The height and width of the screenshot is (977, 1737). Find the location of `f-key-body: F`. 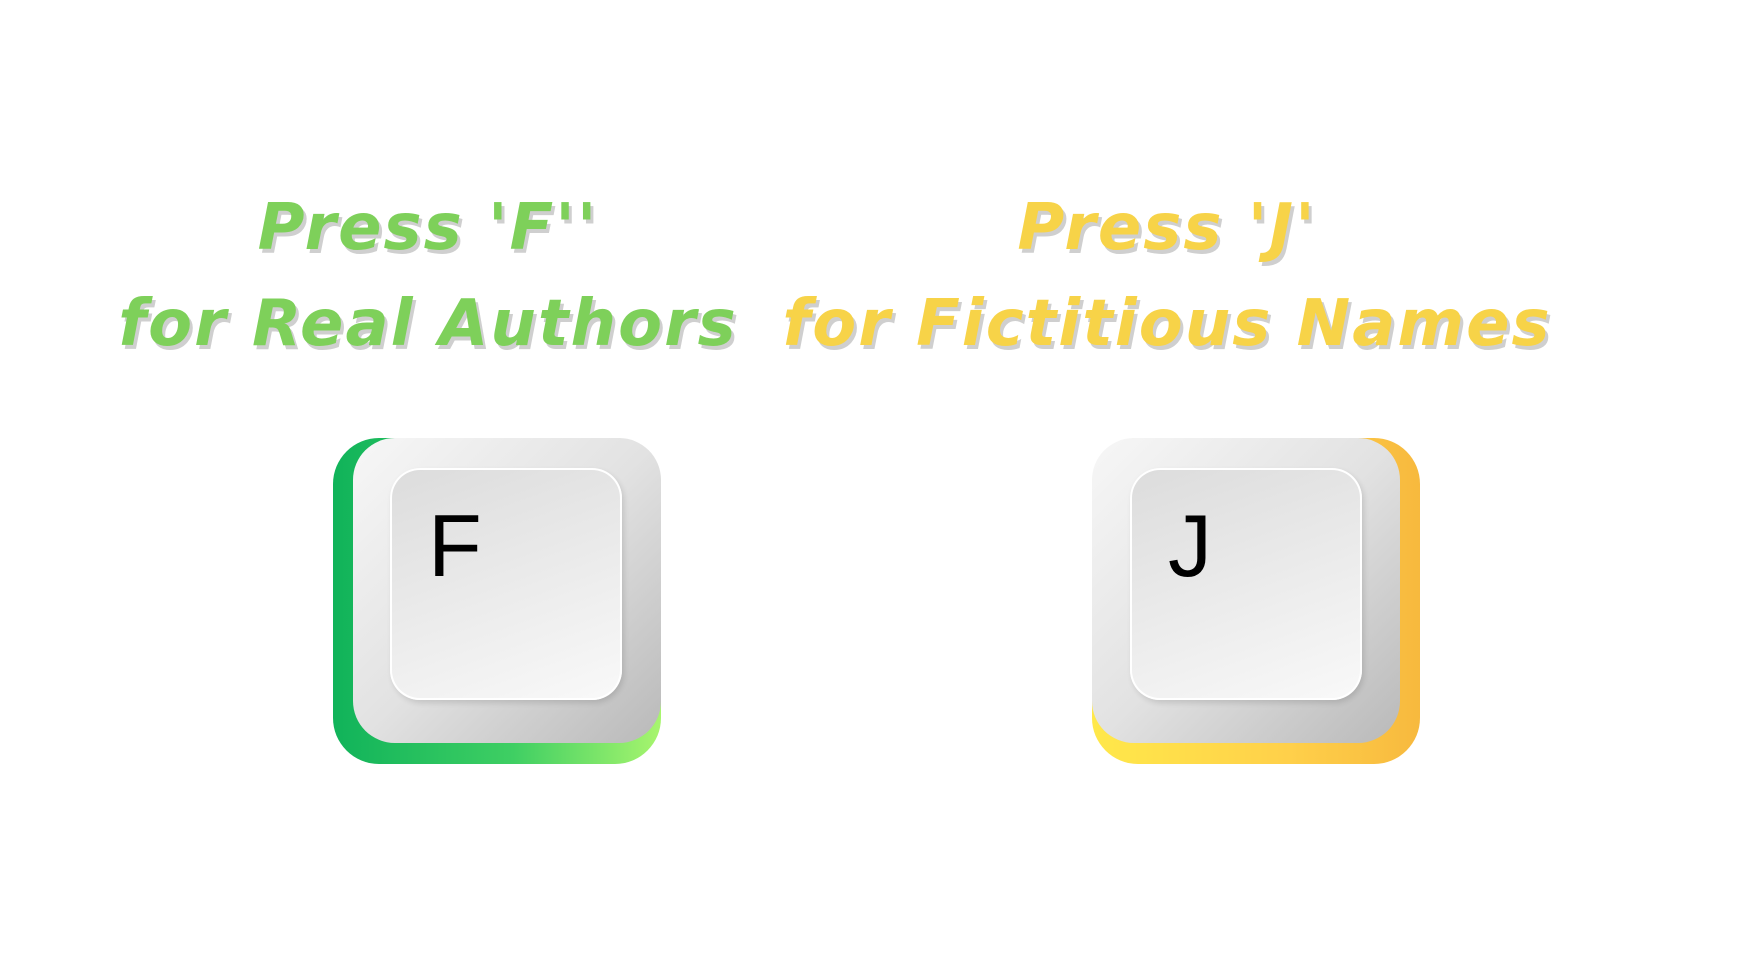

f-key-body: F is located at coordinates (507, 590).